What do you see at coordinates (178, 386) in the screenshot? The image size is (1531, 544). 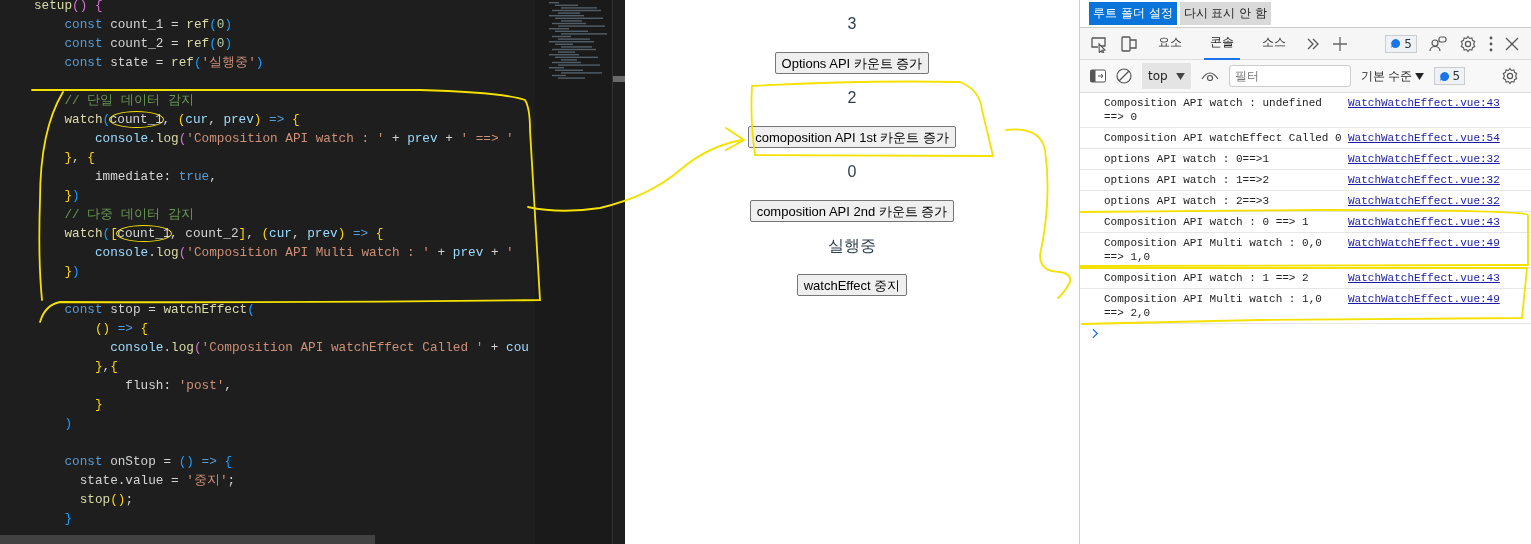 I see `code-line: flush: 'post',` at bounding box center [178, 386].